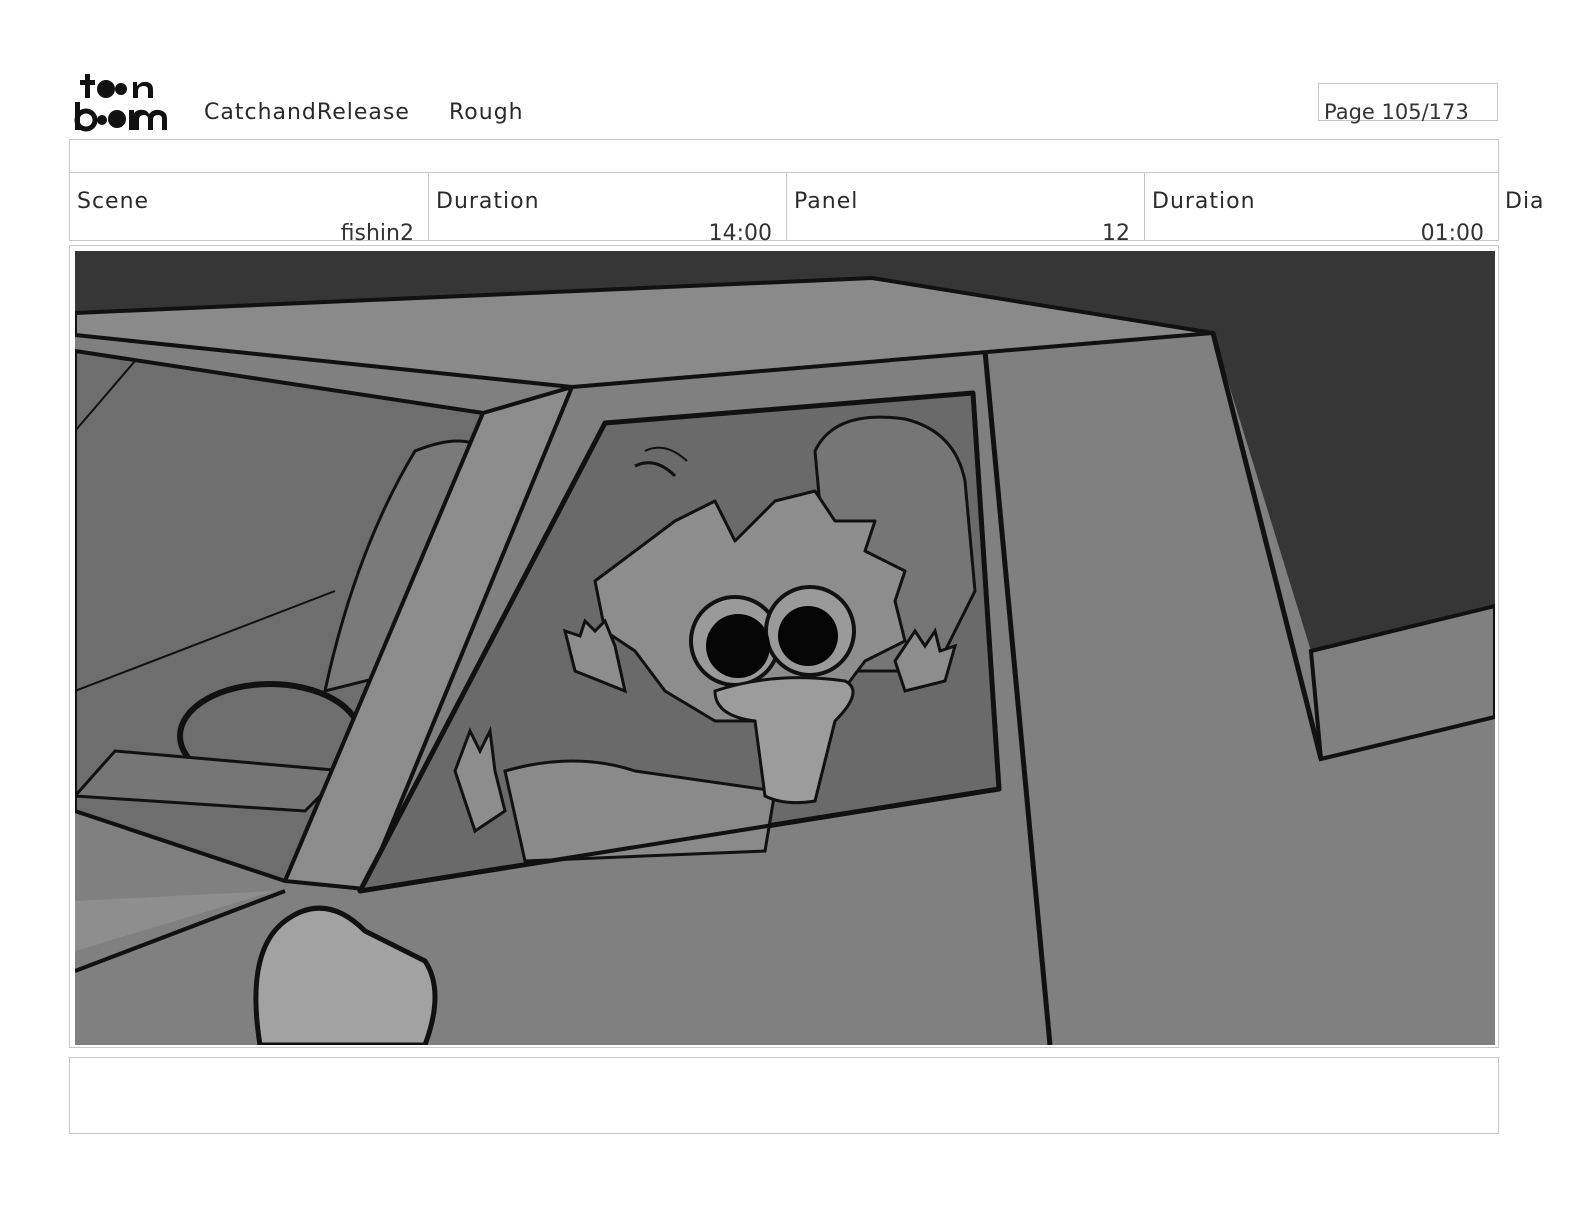  Describe the element at coordinates (1525, 201) in the screenshot. I see `dialogue-label: Dia` at that location.